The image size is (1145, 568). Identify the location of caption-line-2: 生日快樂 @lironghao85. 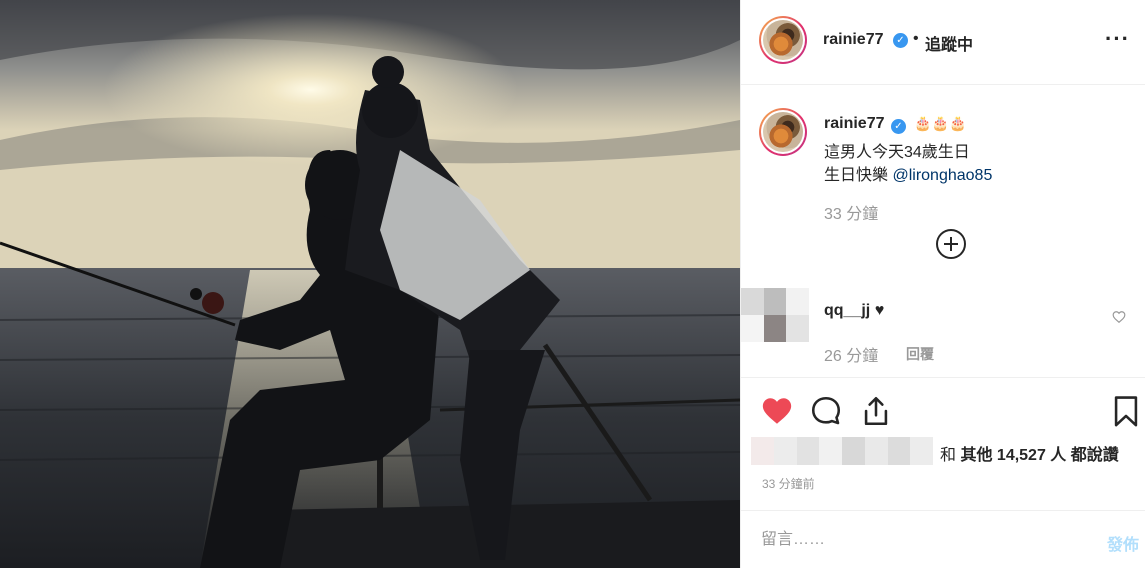
(908, 173).